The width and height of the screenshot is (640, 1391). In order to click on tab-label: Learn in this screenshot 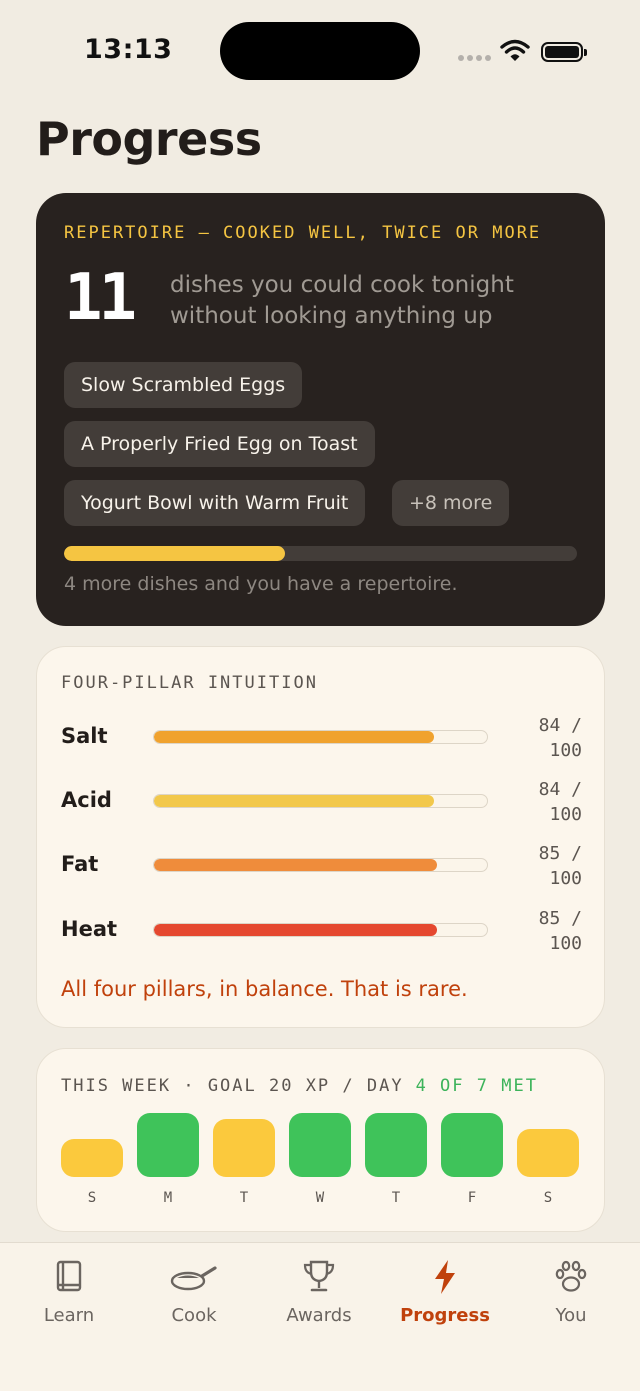, I will do `click(69, 1315)`.